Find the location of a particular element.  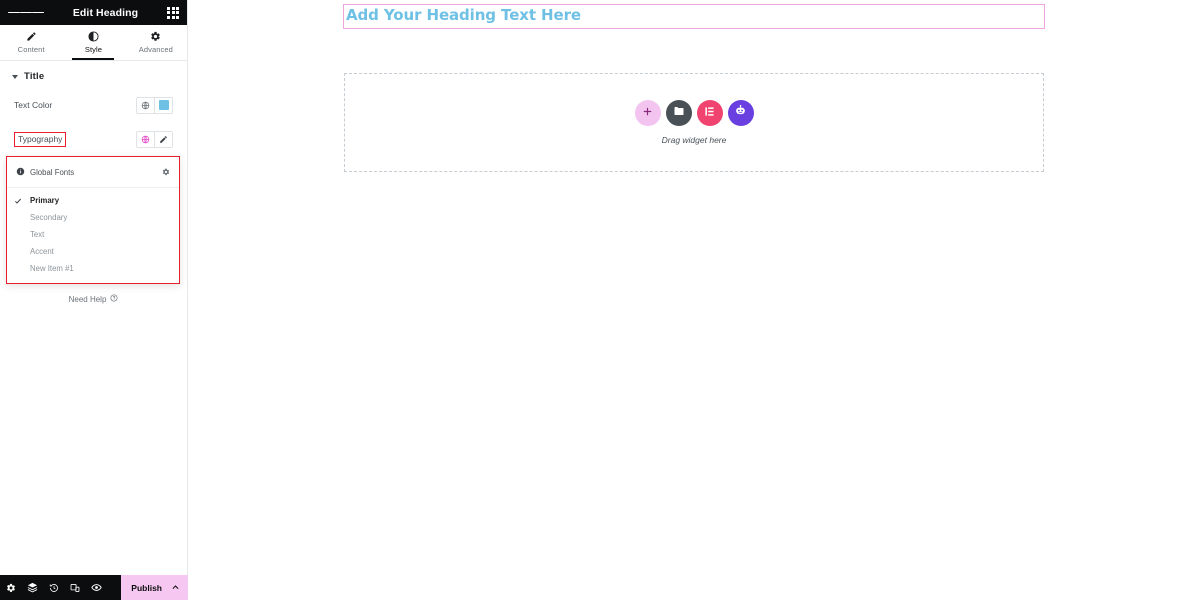

panel-footer: Publish is located at coordinates (94, 587).